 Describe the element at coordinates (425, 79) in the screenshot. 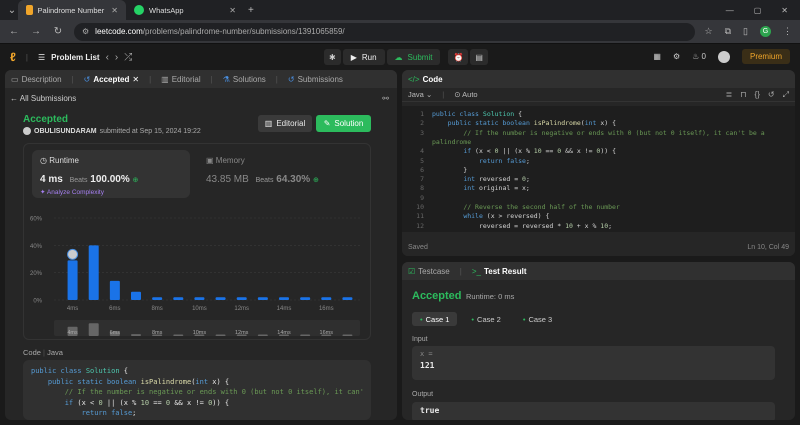

I see `code-tab: </> Code` at that location.